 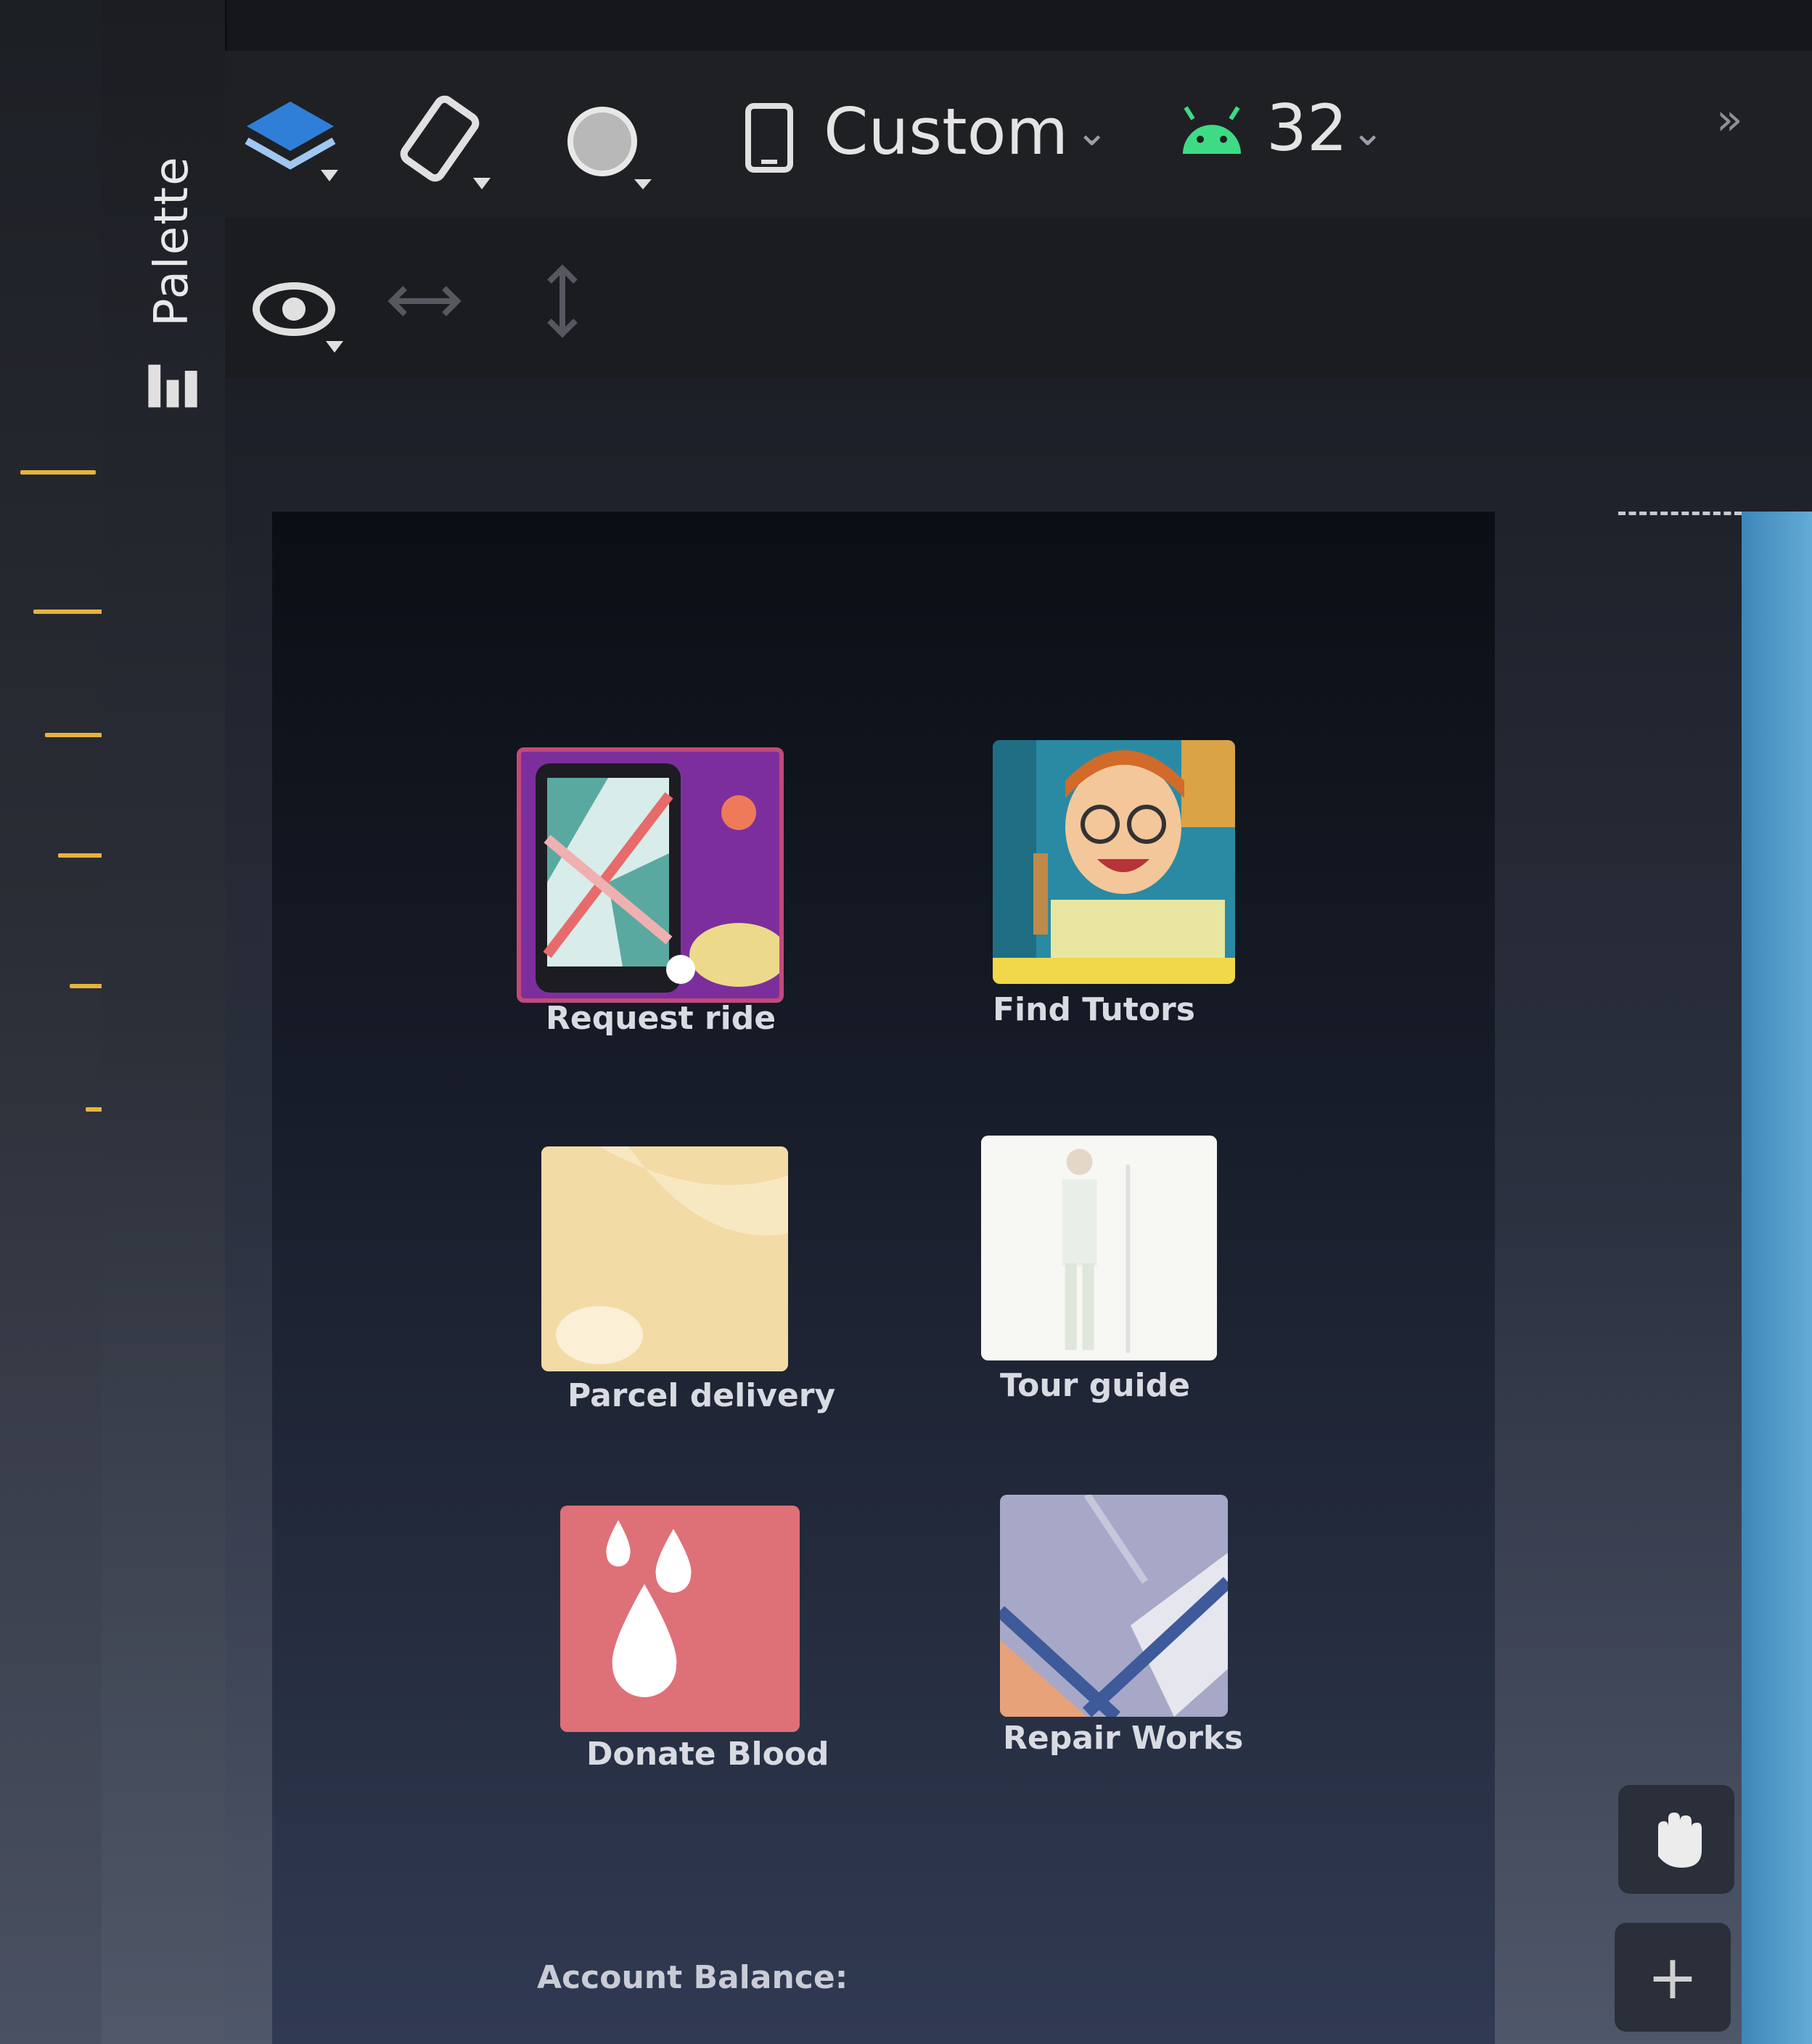 What do you see at coordinates (661, 1018) in the screenshot?
I see `tile-label: Request ride` at bounding box center [661, 1018].